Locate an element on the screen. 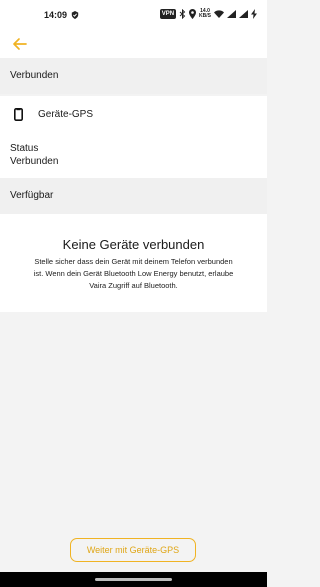  section-header-connected: Verbunden is located at coordinates (133, 76).